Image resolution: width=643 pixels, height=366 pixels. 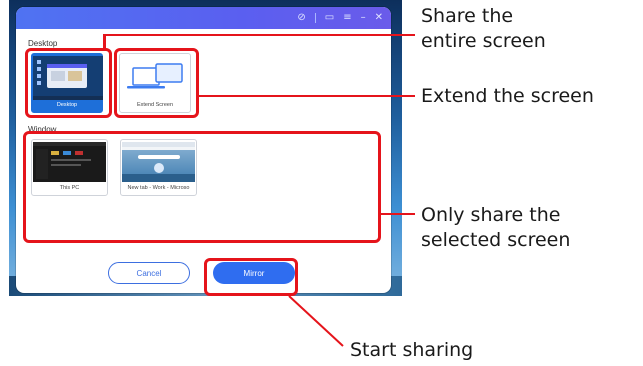 What do you see at coordinates (149, 273) in the screenshot?
I see `cancel-button: Cancel` at bounding box center [149, 273].